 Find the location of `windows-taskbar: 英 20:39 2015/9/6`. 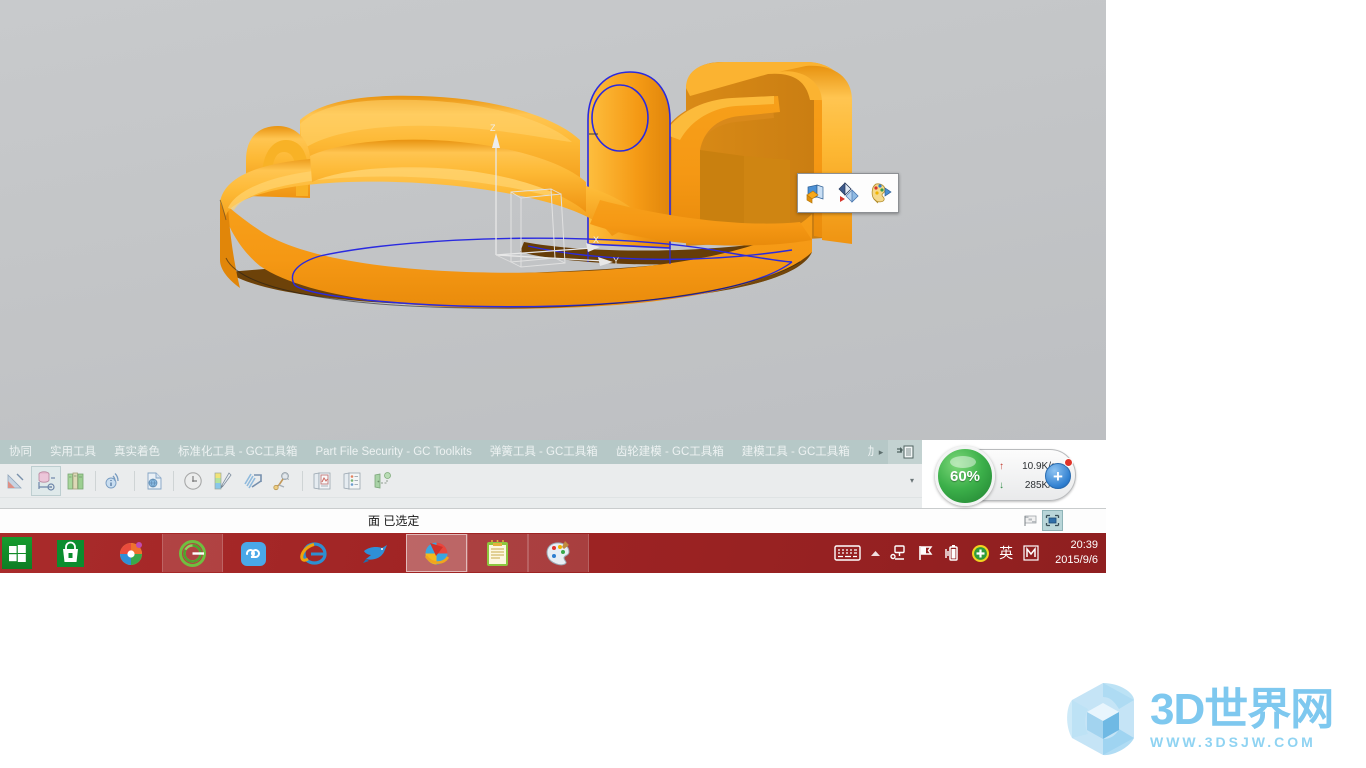

windows-taskbar: 英 20:39 2015/9/6 is located at coordinates (553, 553).